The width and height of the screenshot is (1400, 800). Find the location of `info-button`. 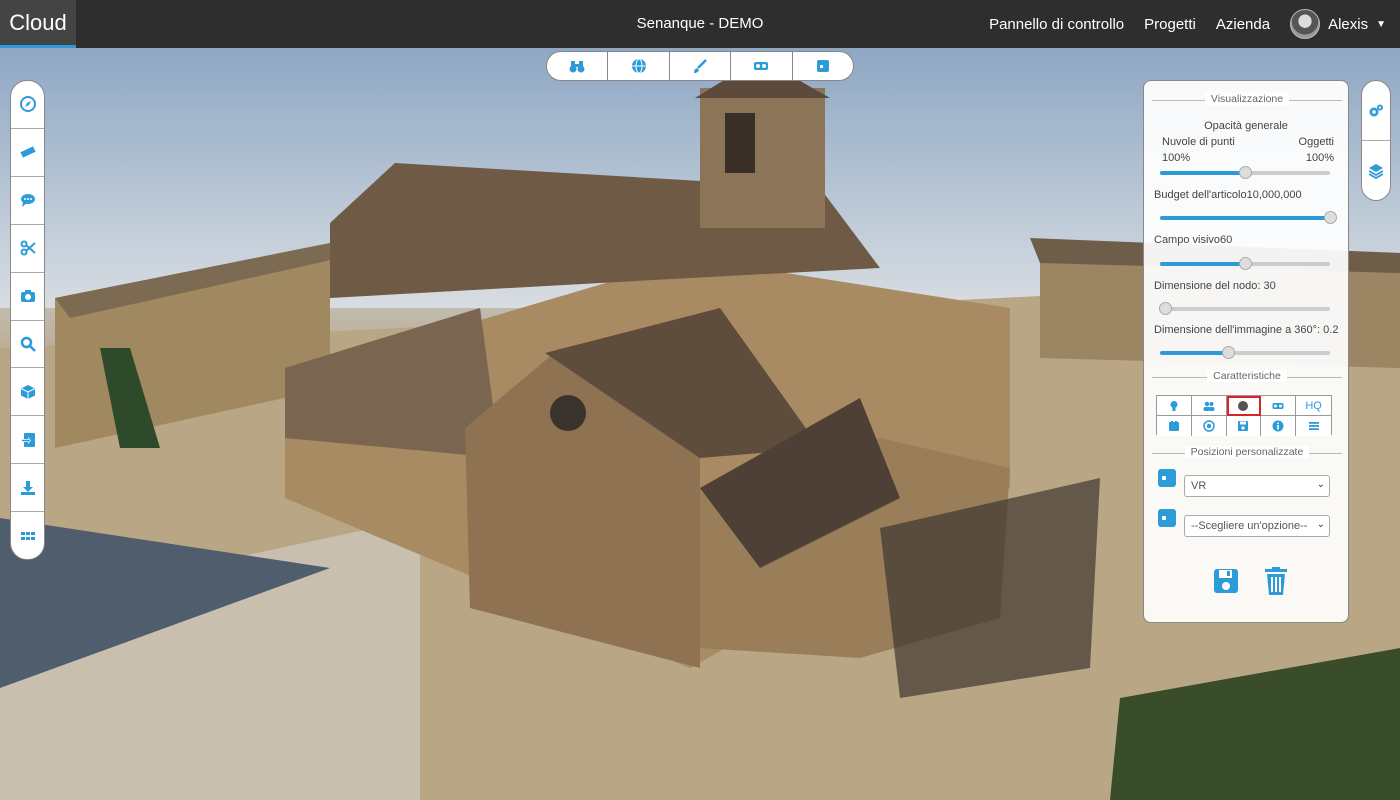

info-button is located at coordinates (1279, 426).